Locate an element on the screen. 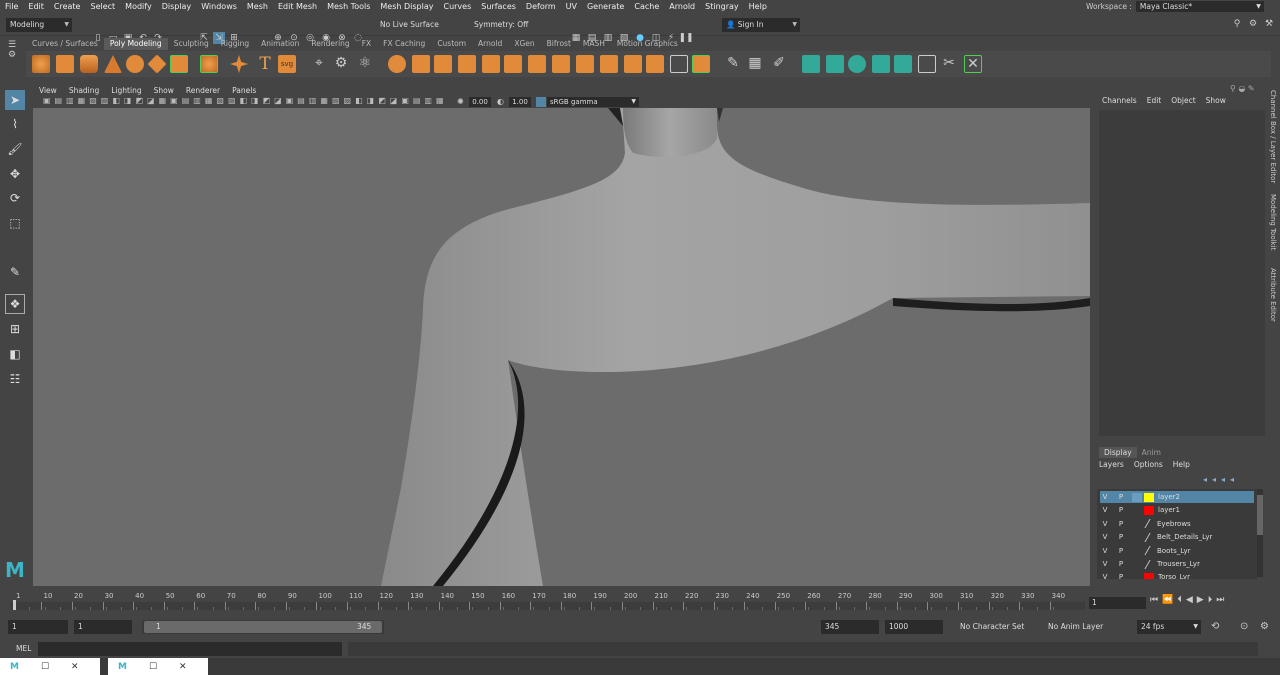 The height and width of the screenshot is (675, 1280). shelf-tab-rigging: Rigging is located at coordinates (235, 44).